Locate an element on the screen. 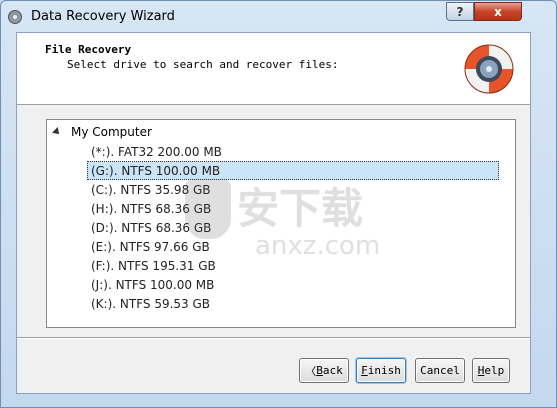  back-arrow-icon: 〈 is located at coordinates (311, 371).